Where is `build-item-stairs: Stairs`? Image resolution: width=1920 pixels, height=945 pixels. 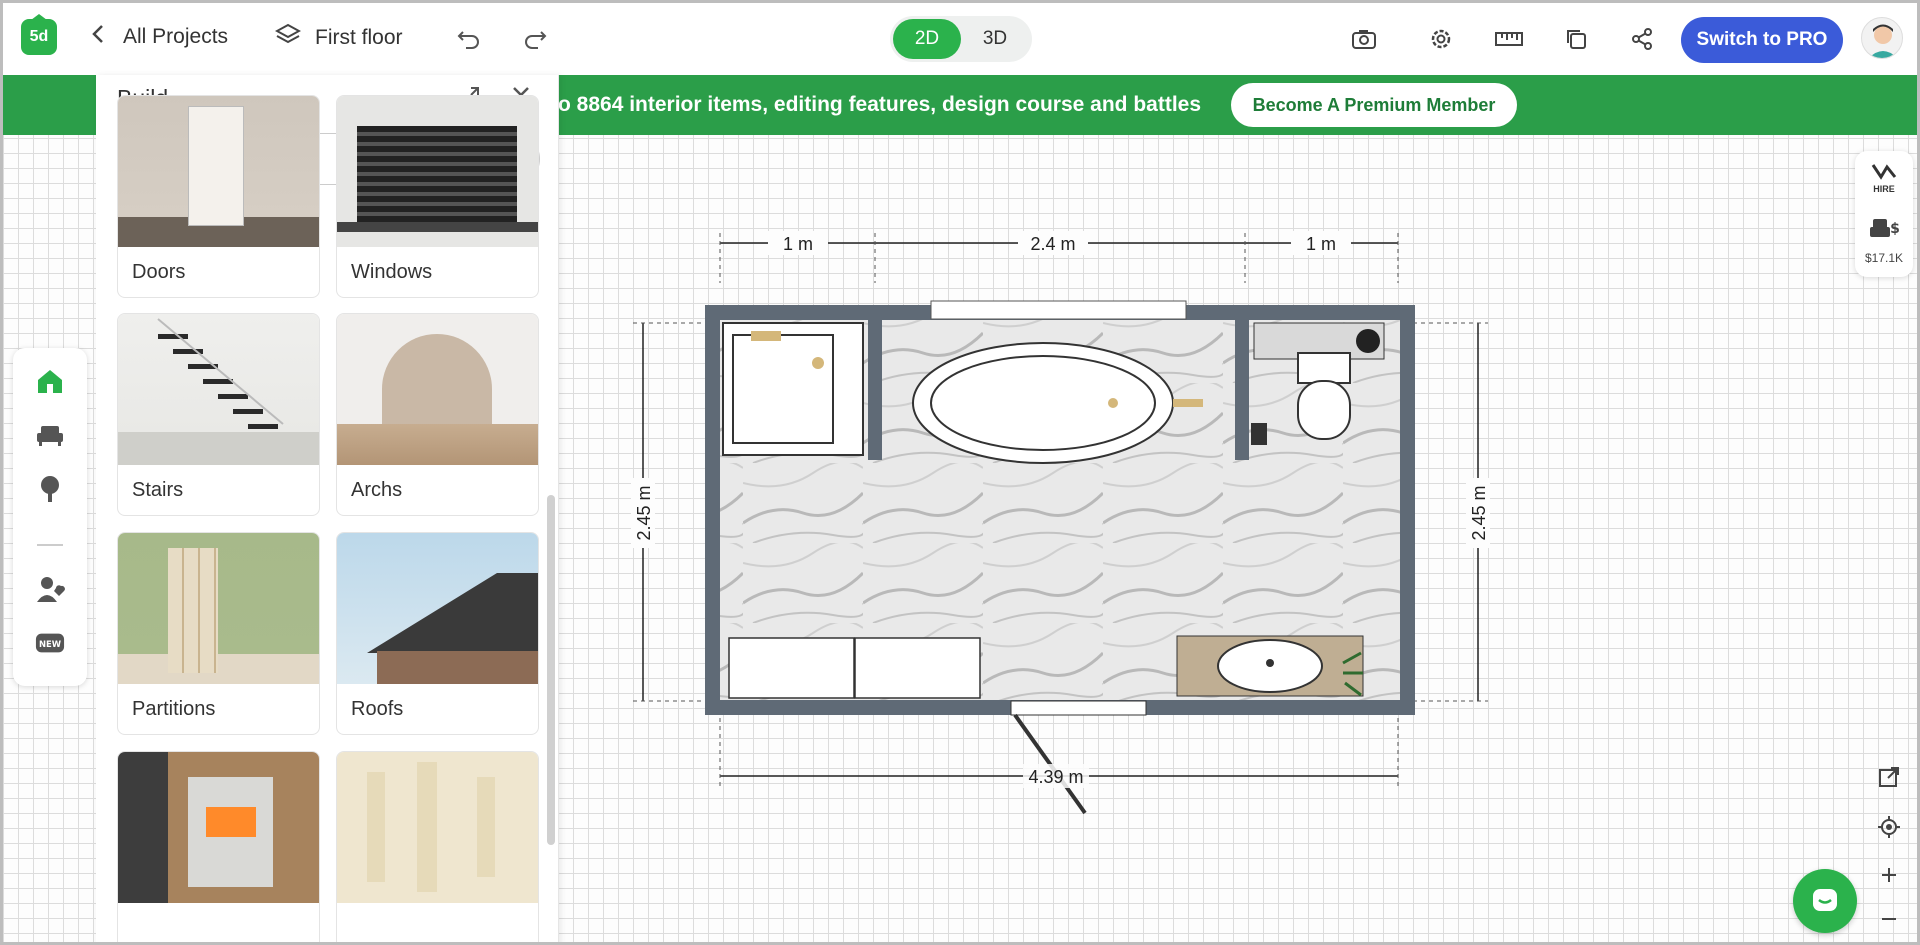 build-item-stairs: Stairs is located at coordinates (218, 414).